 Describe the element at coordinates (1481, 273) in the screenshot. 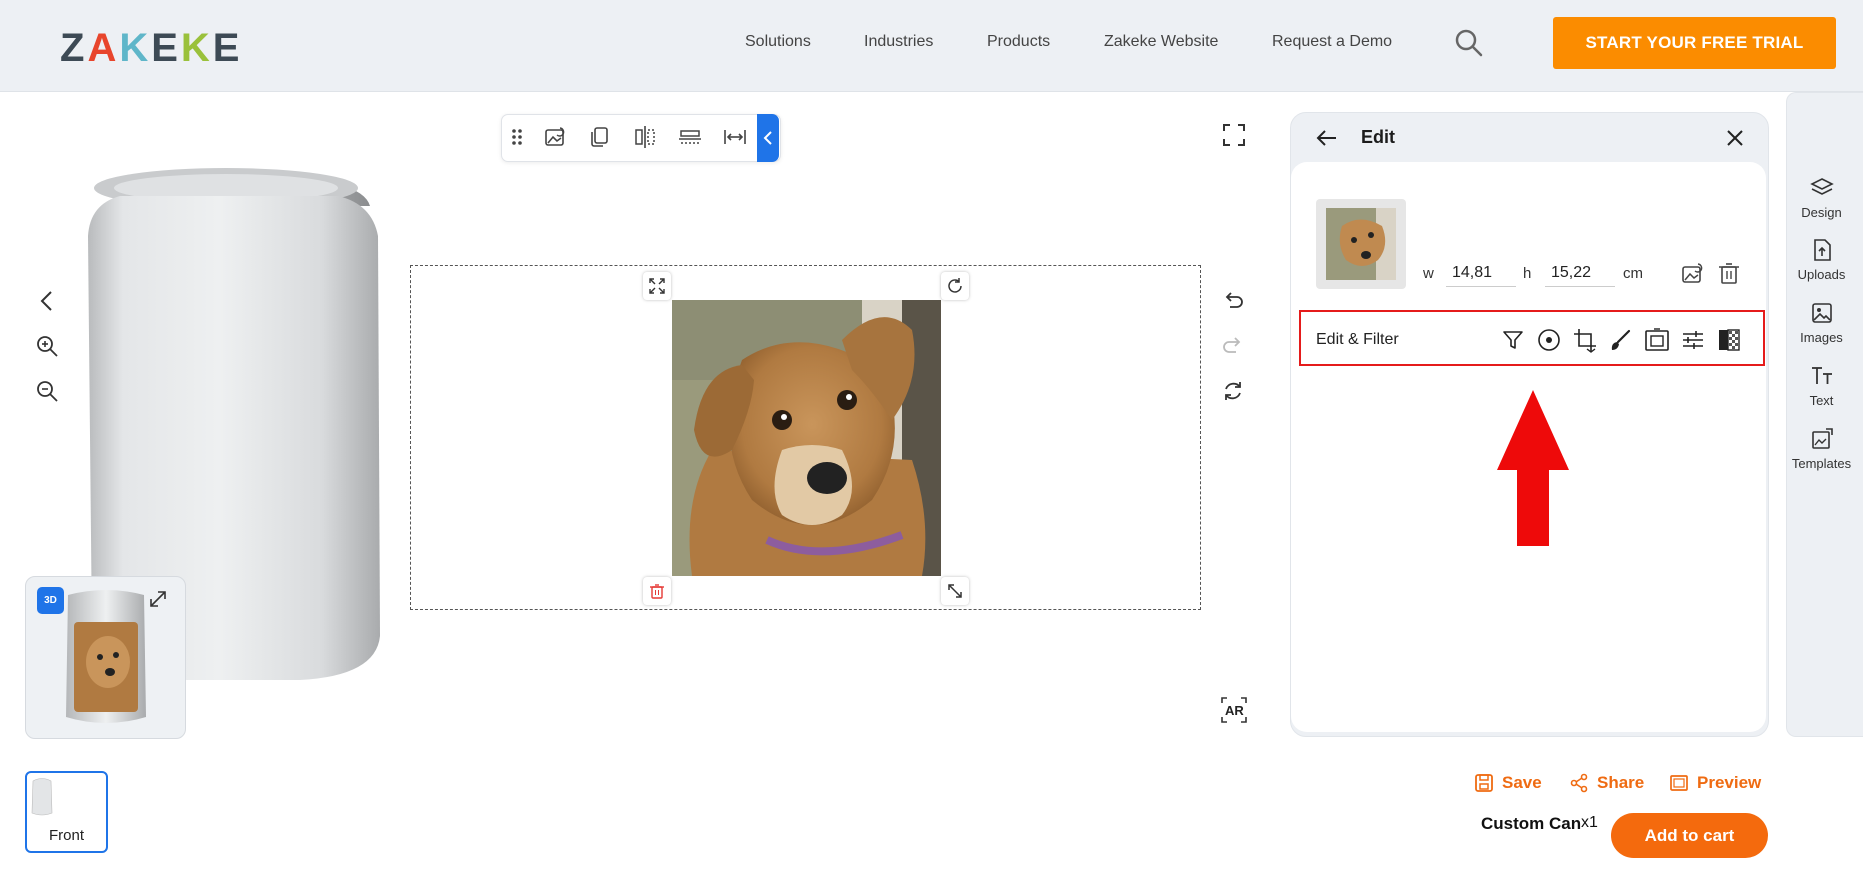

I see `width-input` at that location.